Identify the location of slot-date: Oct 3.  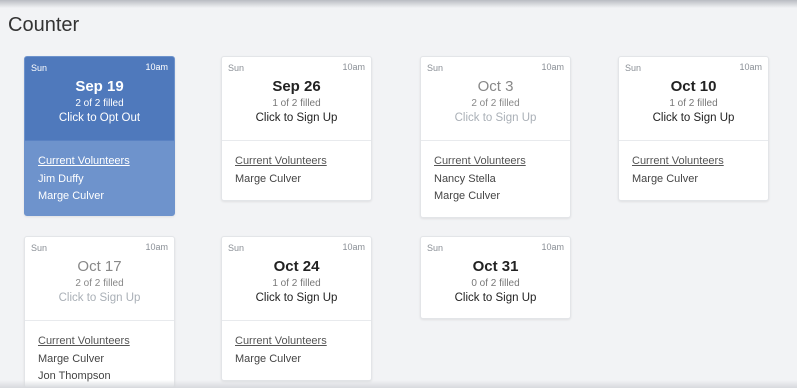
(495, 86).